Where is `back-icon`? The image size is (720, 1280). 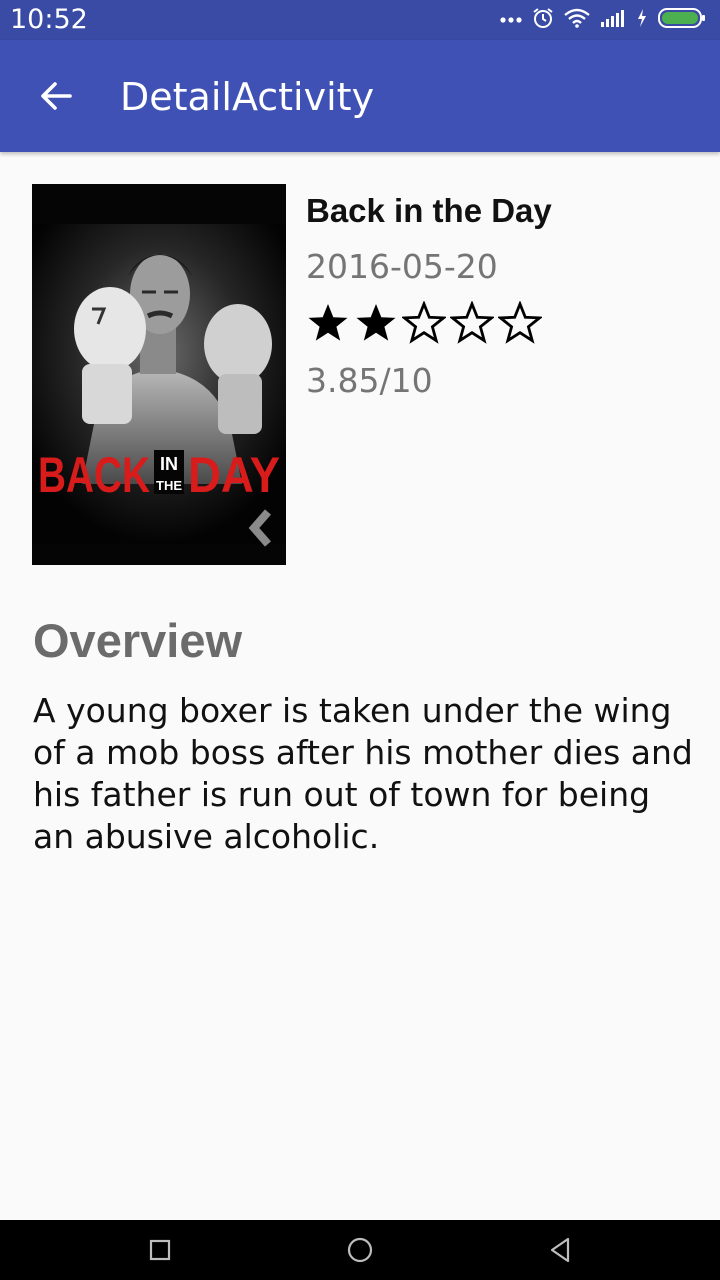 back-icon is located at coordinates (560, 1250).